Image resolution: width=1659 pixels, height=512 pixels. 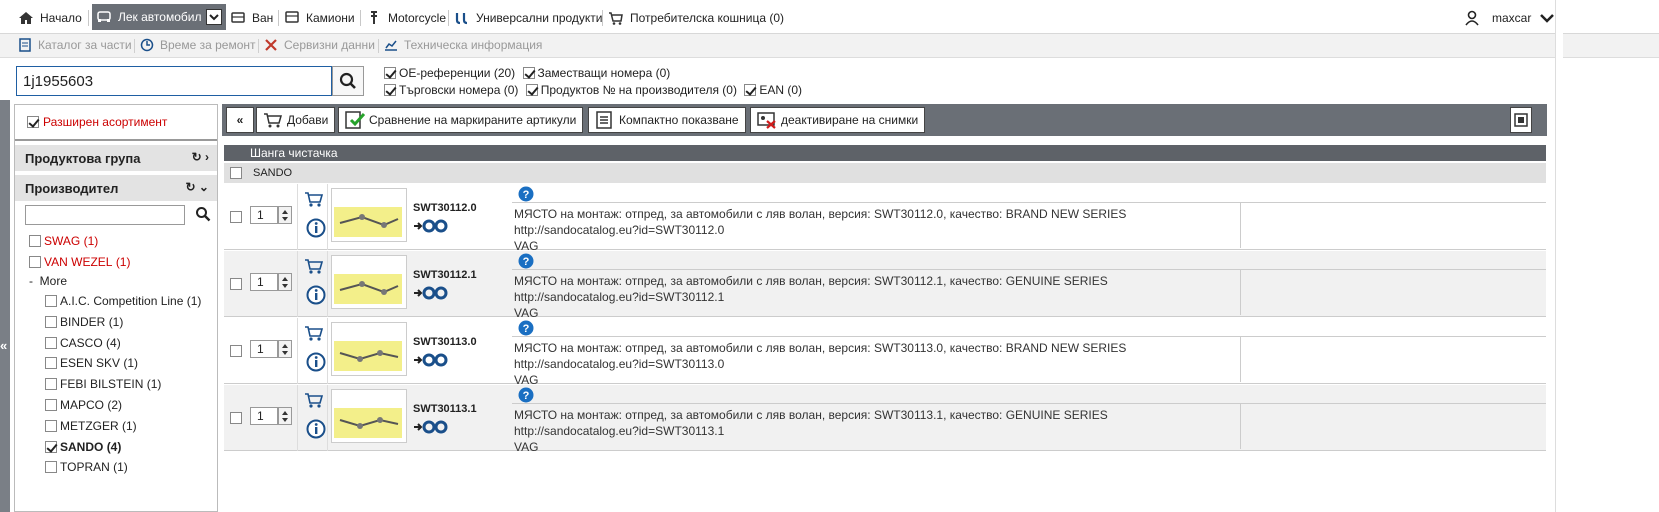 I want to click on product-group-header: Продуктова група ↻ ›, so click(x=116, y=158).